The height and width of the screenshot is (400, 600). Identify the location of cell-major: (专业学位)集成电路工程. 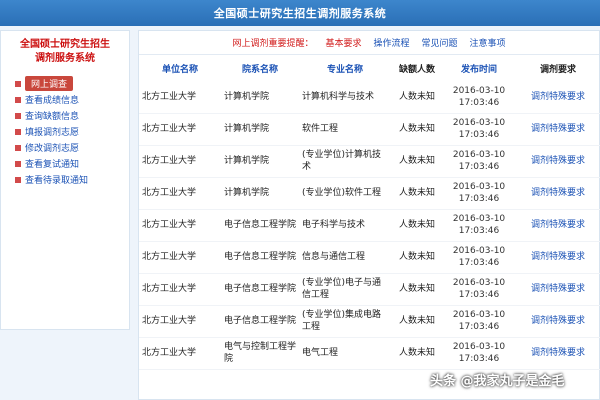
(345, 321).